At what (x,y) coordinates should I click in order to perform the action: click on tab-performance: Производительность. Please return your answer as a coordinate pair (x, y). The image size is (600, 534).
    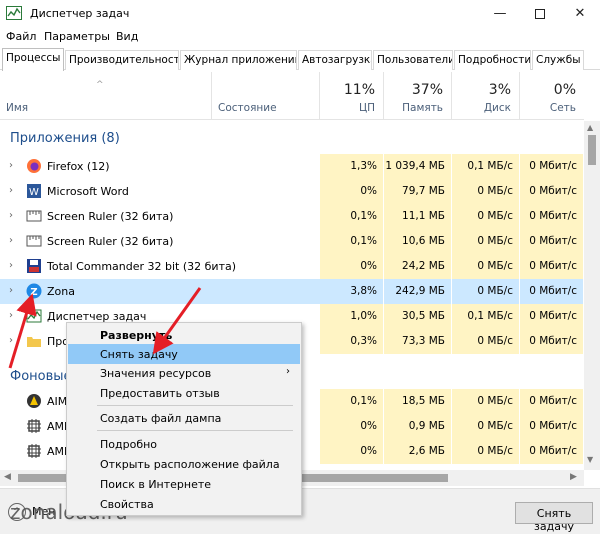
    Looking at the image, I should click on (122, 60).